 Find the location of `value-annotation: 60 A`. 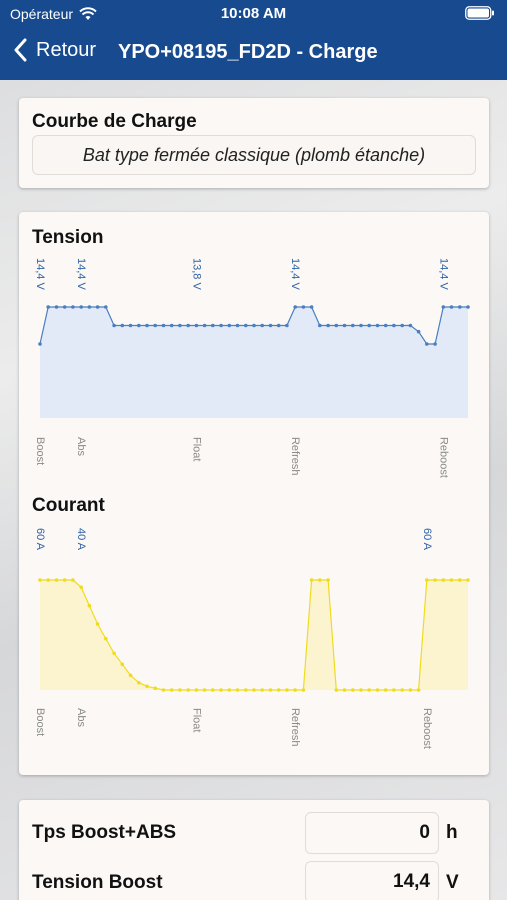

value-annotation: 60 A is located at coordinates (427, 539).